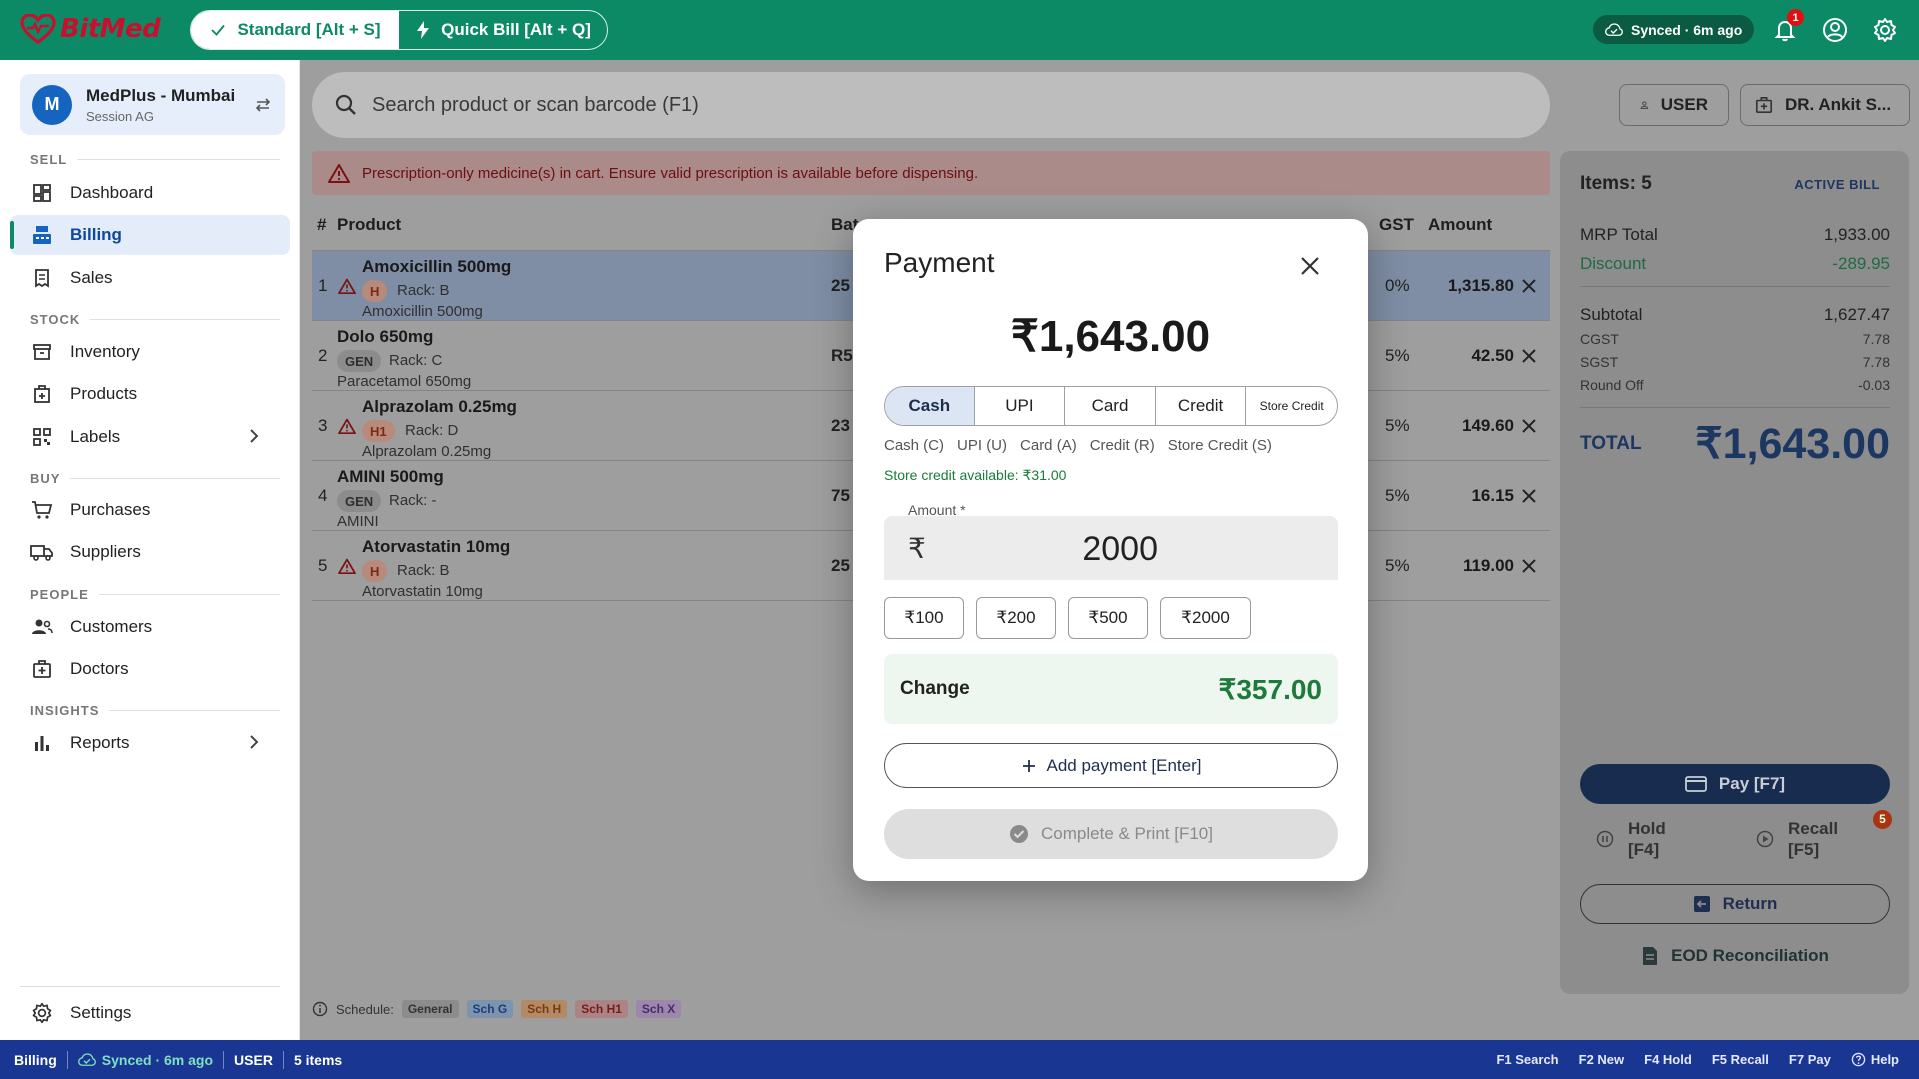  I want to click on dashboard-icon, so click(42, 193).